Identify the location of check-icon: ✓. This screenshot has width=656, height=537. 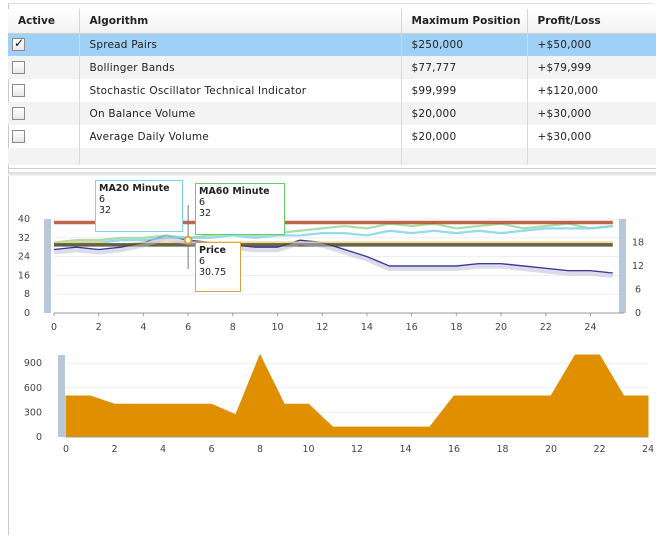
(19, 43).